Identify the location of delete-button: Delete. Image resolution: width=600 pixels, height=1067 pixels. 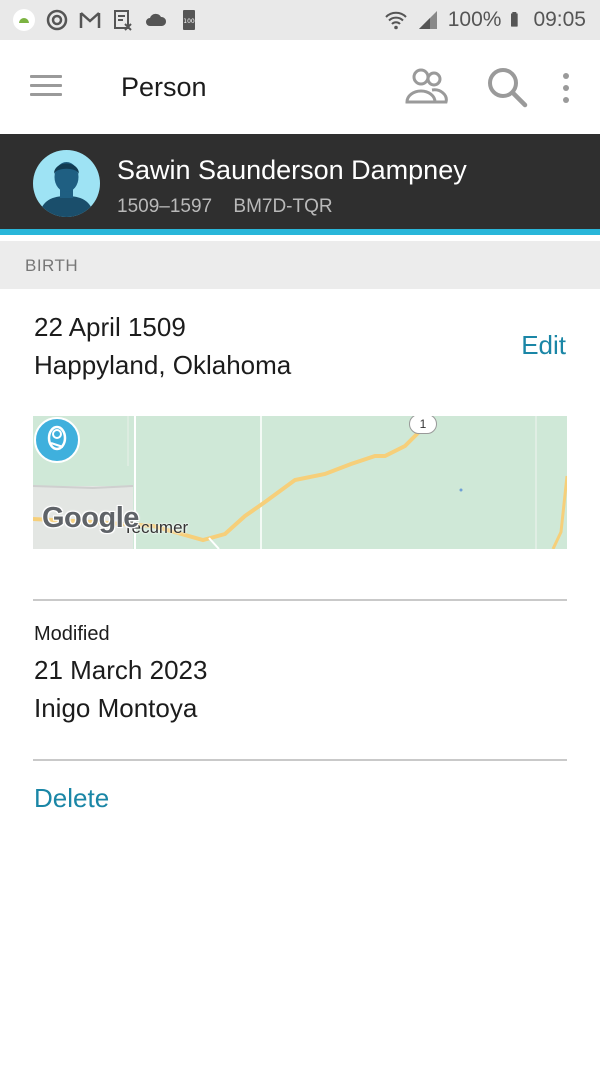
(71, 798).